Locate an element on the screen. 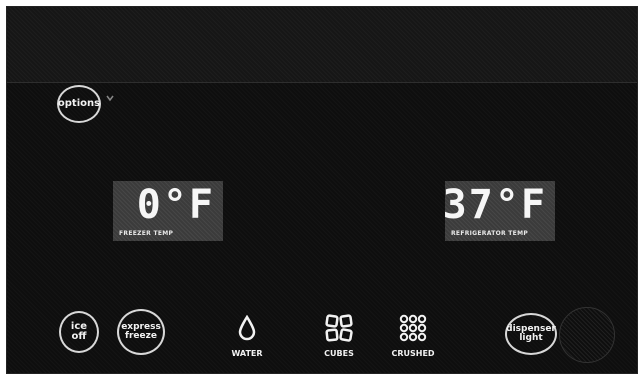 This screenshot has width=644, height=380. lock-control-ring is located at coordinates (587, 335).